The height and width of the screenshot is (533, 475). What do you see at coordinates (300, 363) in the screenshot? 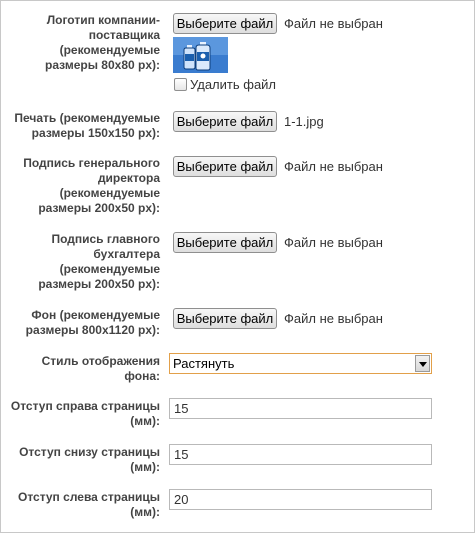
I see `display-style-select: Растянуть` at bounding box center [300, 363].